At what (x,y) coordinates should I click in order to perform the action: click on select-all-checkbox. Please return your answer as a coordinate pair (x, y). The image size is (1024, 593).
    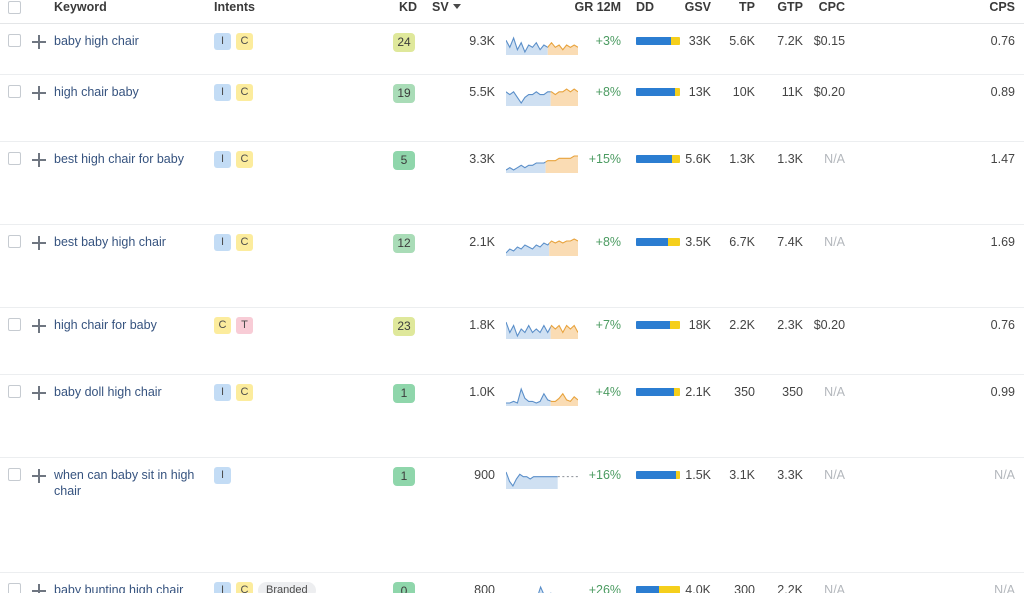
    Looking at the image, I should click on (14, 7).